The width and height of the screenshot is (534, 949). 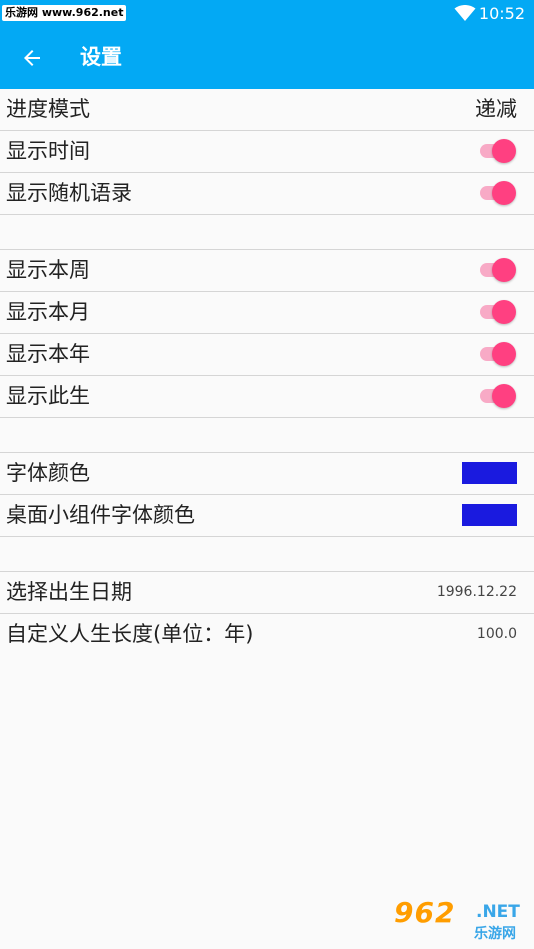 What do you see at coordinates (425, 912) in the screenshot?
I see `watermark-logo-number: 962` at bounding box center [425, 912].